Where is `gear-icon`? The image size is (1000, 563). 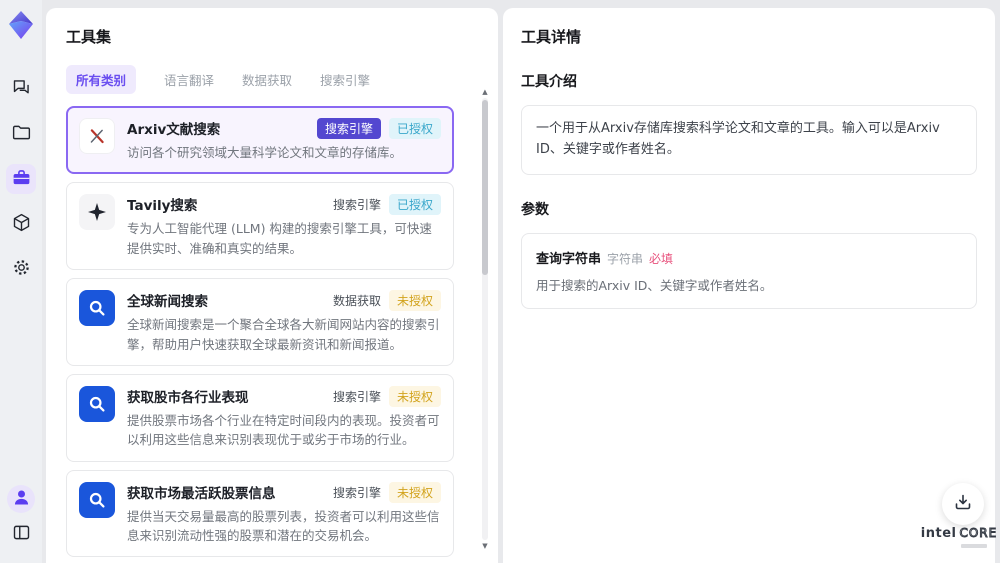
gear-icon is located at coordinates (21, 269).